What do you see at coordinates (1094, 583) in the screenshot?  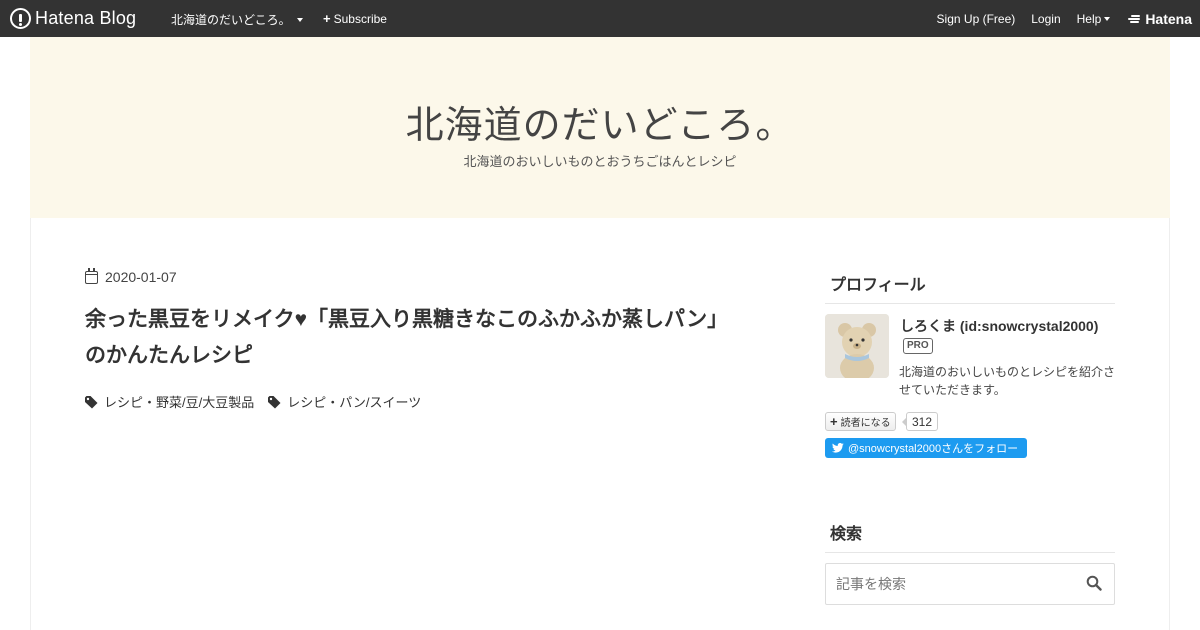 I see `search-icon` at bounding box center [1094, 583].